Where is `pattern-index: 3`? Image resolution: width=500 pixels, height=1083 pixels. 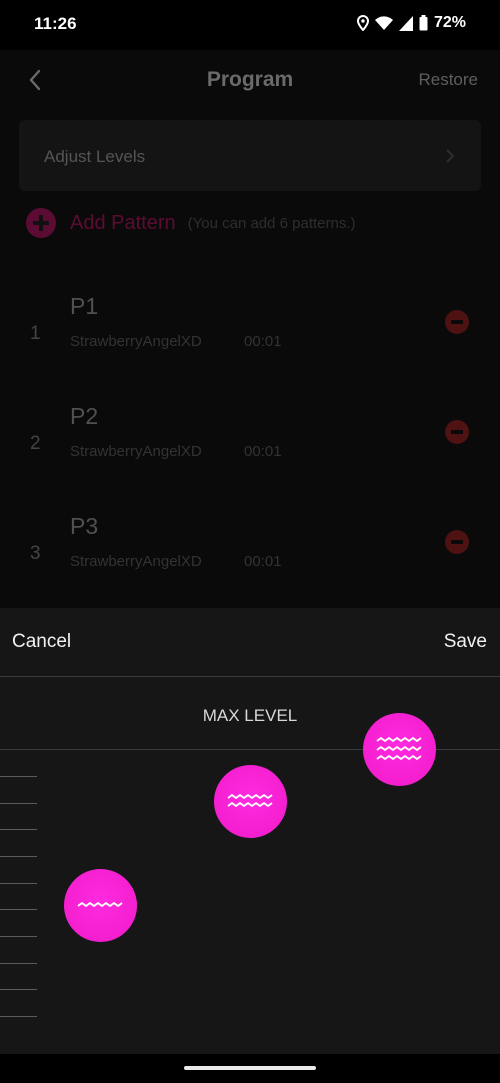
pattern-index: 3 is located at coordinates (35, 553).